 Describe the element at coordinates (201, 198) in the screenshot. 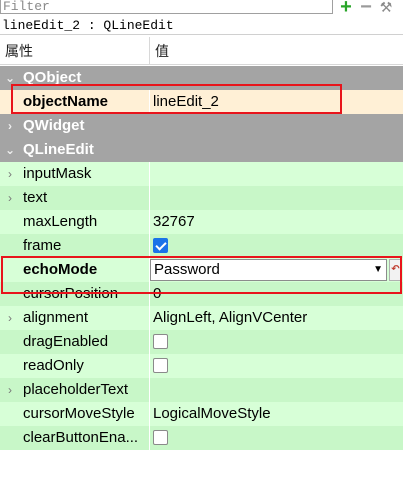

I see `property-row-text: › text` at that location.